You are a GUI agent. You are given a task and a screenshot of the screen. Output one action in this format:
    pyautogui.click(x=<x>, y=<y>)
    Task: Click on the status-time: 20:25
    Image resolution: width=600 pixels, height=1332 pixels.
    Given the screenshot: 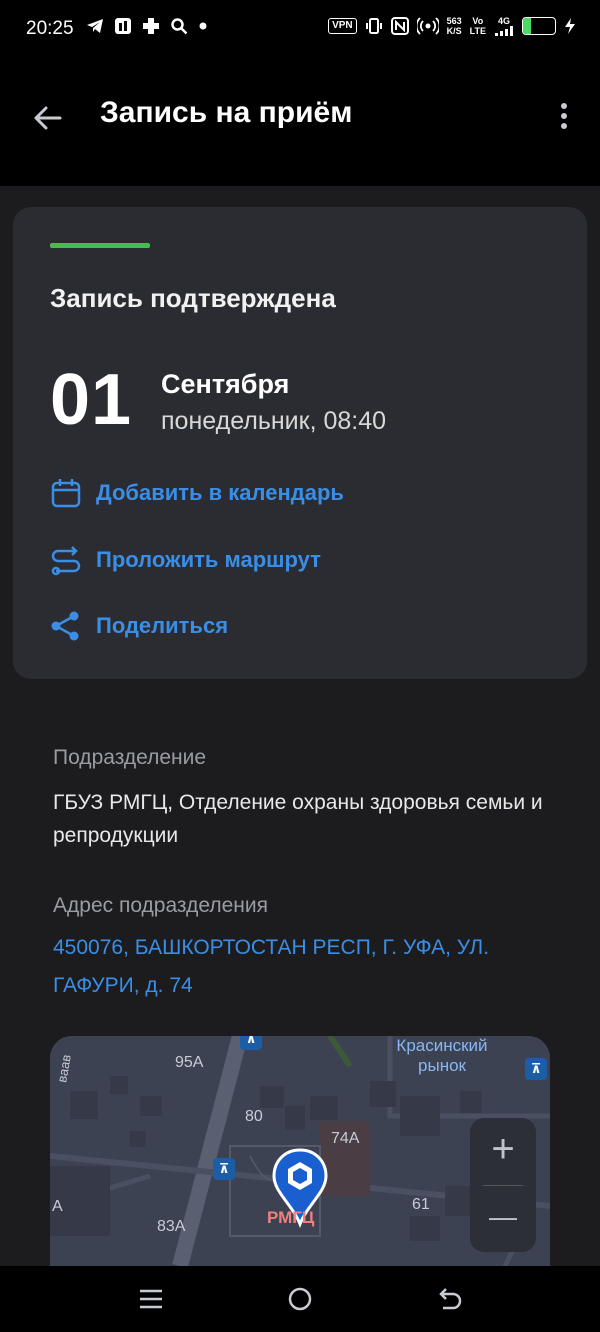 What is the action you would take?
    pyautogui.click(x=50, y=28)
    